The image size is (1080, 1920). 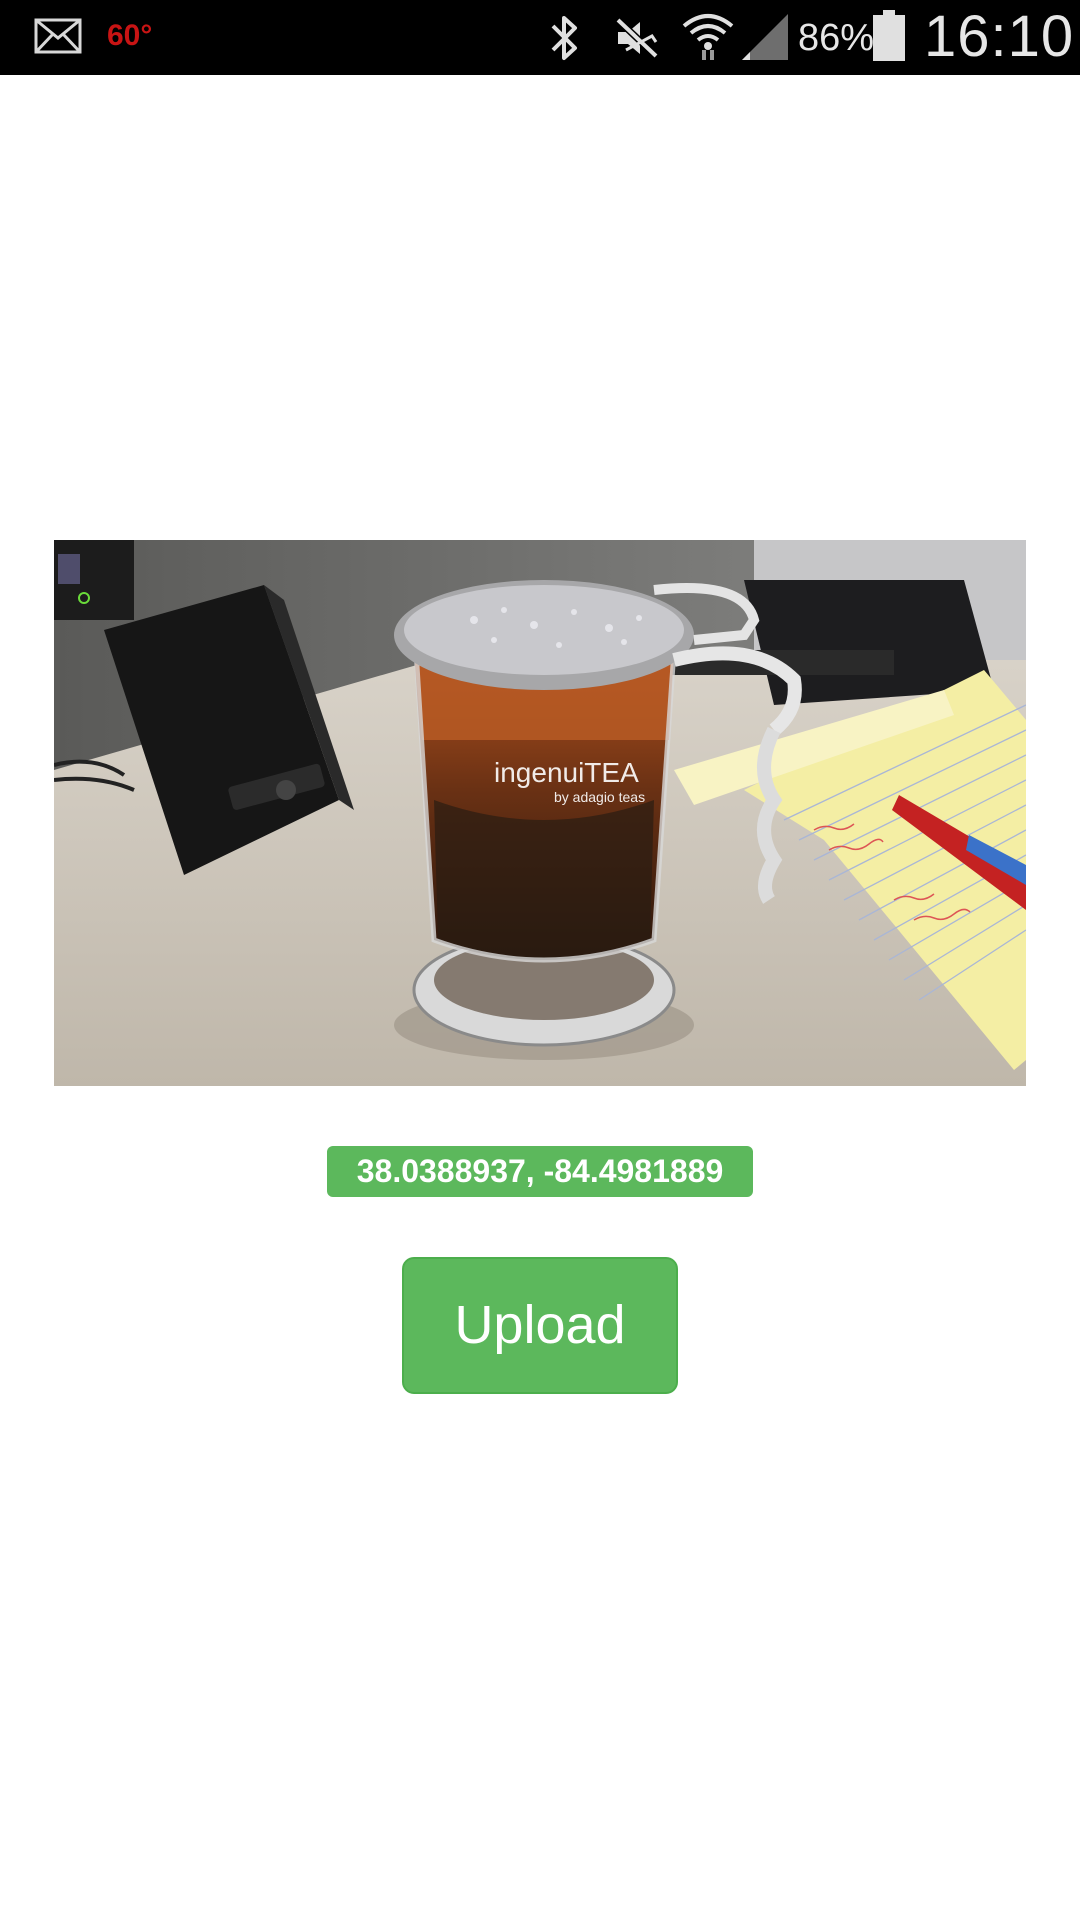 What do you see at coordinates (564, 38) in the screenshot?
I see `bluetooth-icon` at bounding box center [564, 38].